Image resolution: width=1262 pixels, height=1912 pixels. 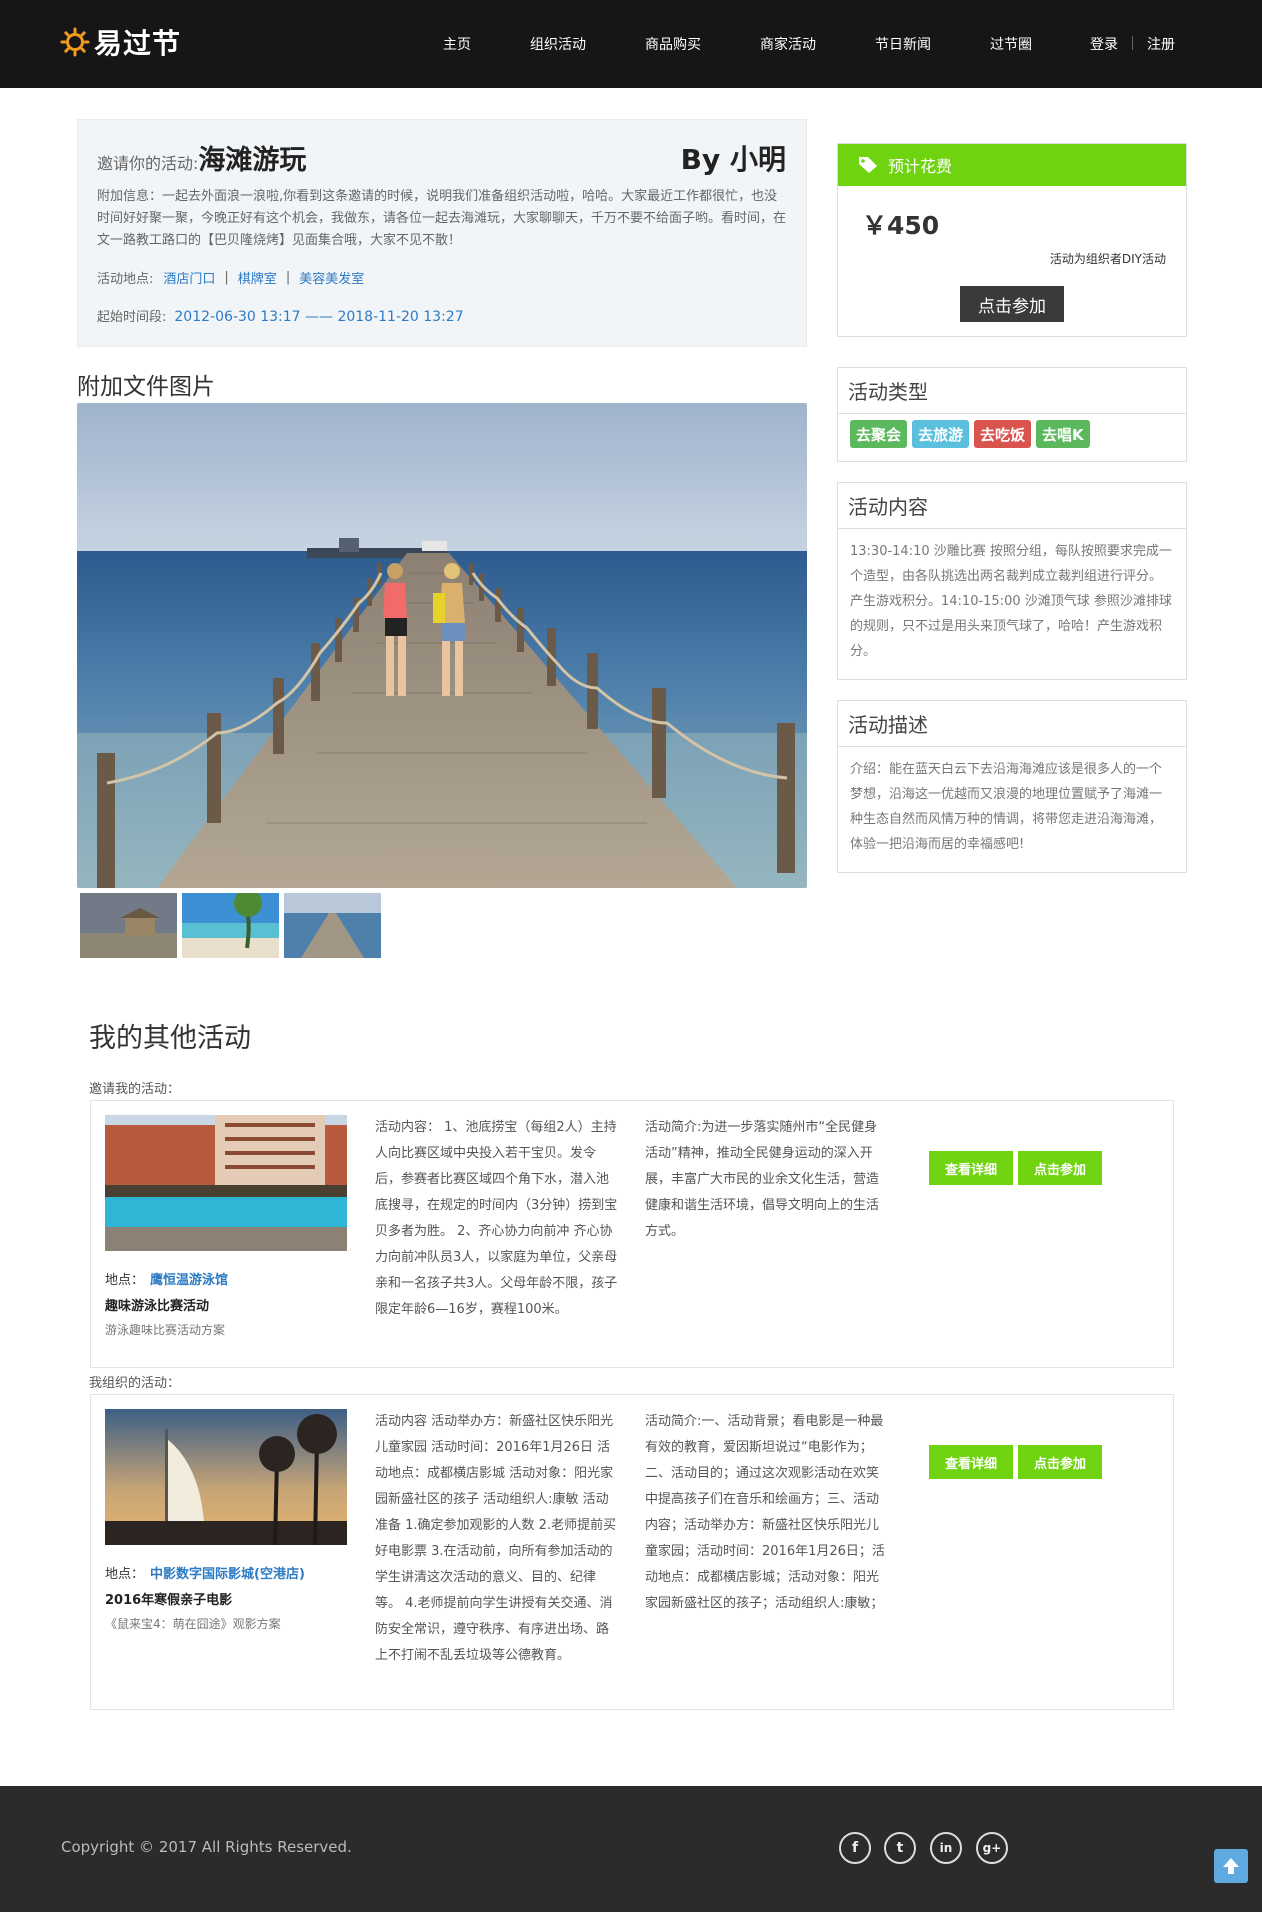 What do you see at coordinates (230, 277) in the screenshot?
I see `invitation-locations: 活动地点: 酒店门口 | 棋牌室 | 美容美发室` at bounding box center [230, 277].